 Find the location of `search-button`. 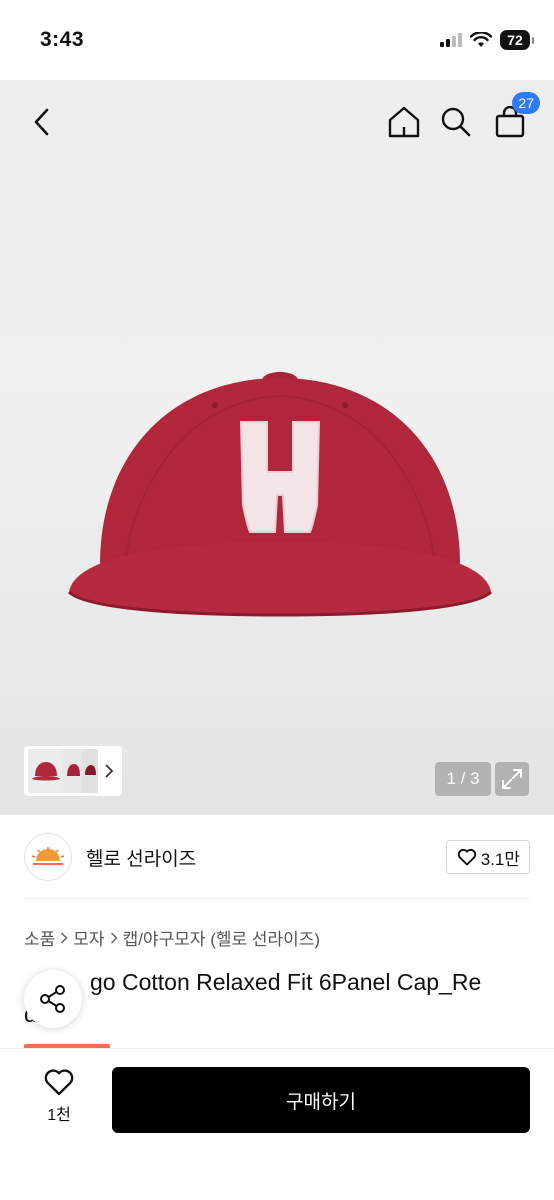

search-button is located at coordinates (456, 122).